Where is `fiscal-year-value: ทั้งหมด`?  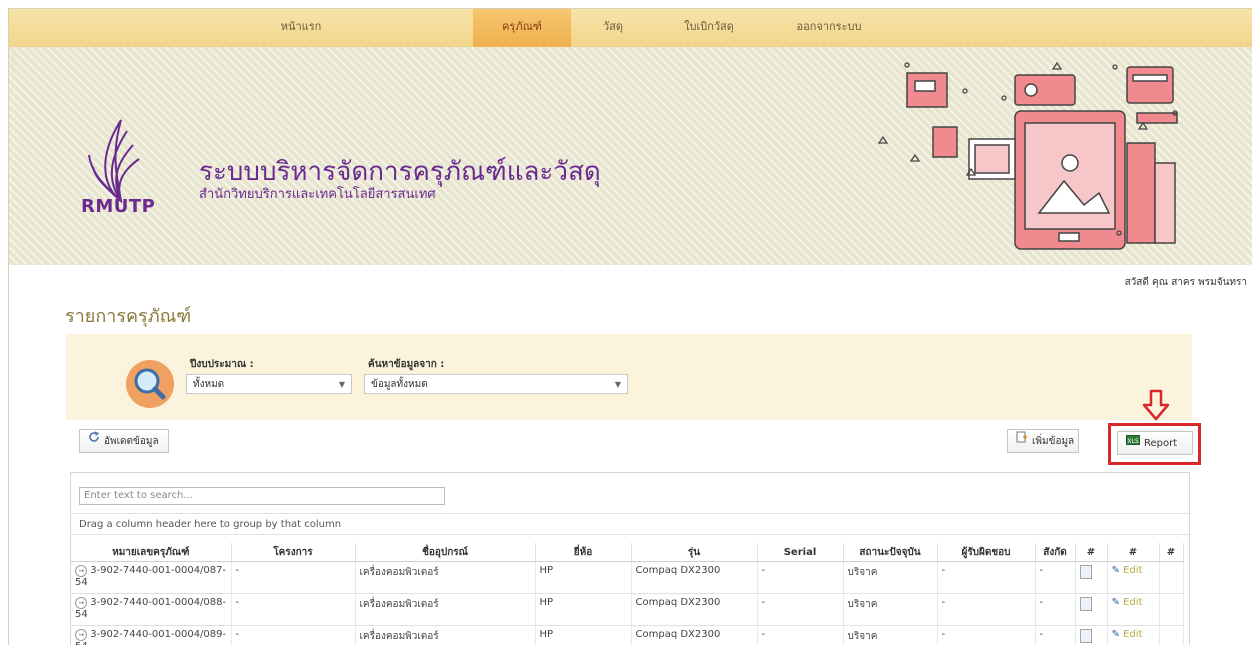
fiscal-year-value: ทั้งหมด is located at coordinates (208, 384).